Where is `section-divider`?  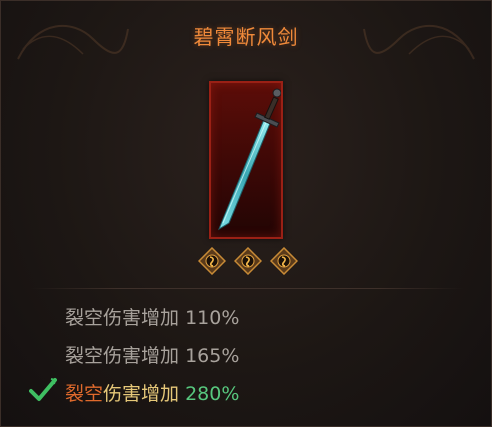 section-divider is located at coordinates (247, 288).